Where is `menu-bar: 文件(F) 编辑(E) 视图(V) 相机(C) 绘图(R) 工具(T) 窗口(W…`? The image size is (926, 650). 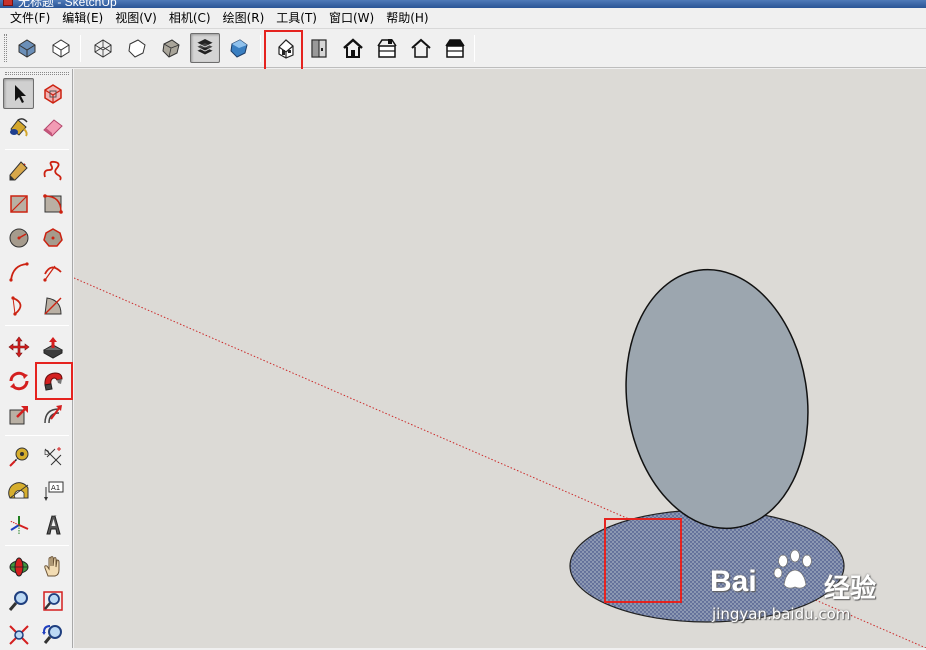
menu-bar: 文件(F) 编辑(E) 视图(V) 相机(C) 绘图(R) 工具(T) 窗口(W… is located at coordinates (463, 18).